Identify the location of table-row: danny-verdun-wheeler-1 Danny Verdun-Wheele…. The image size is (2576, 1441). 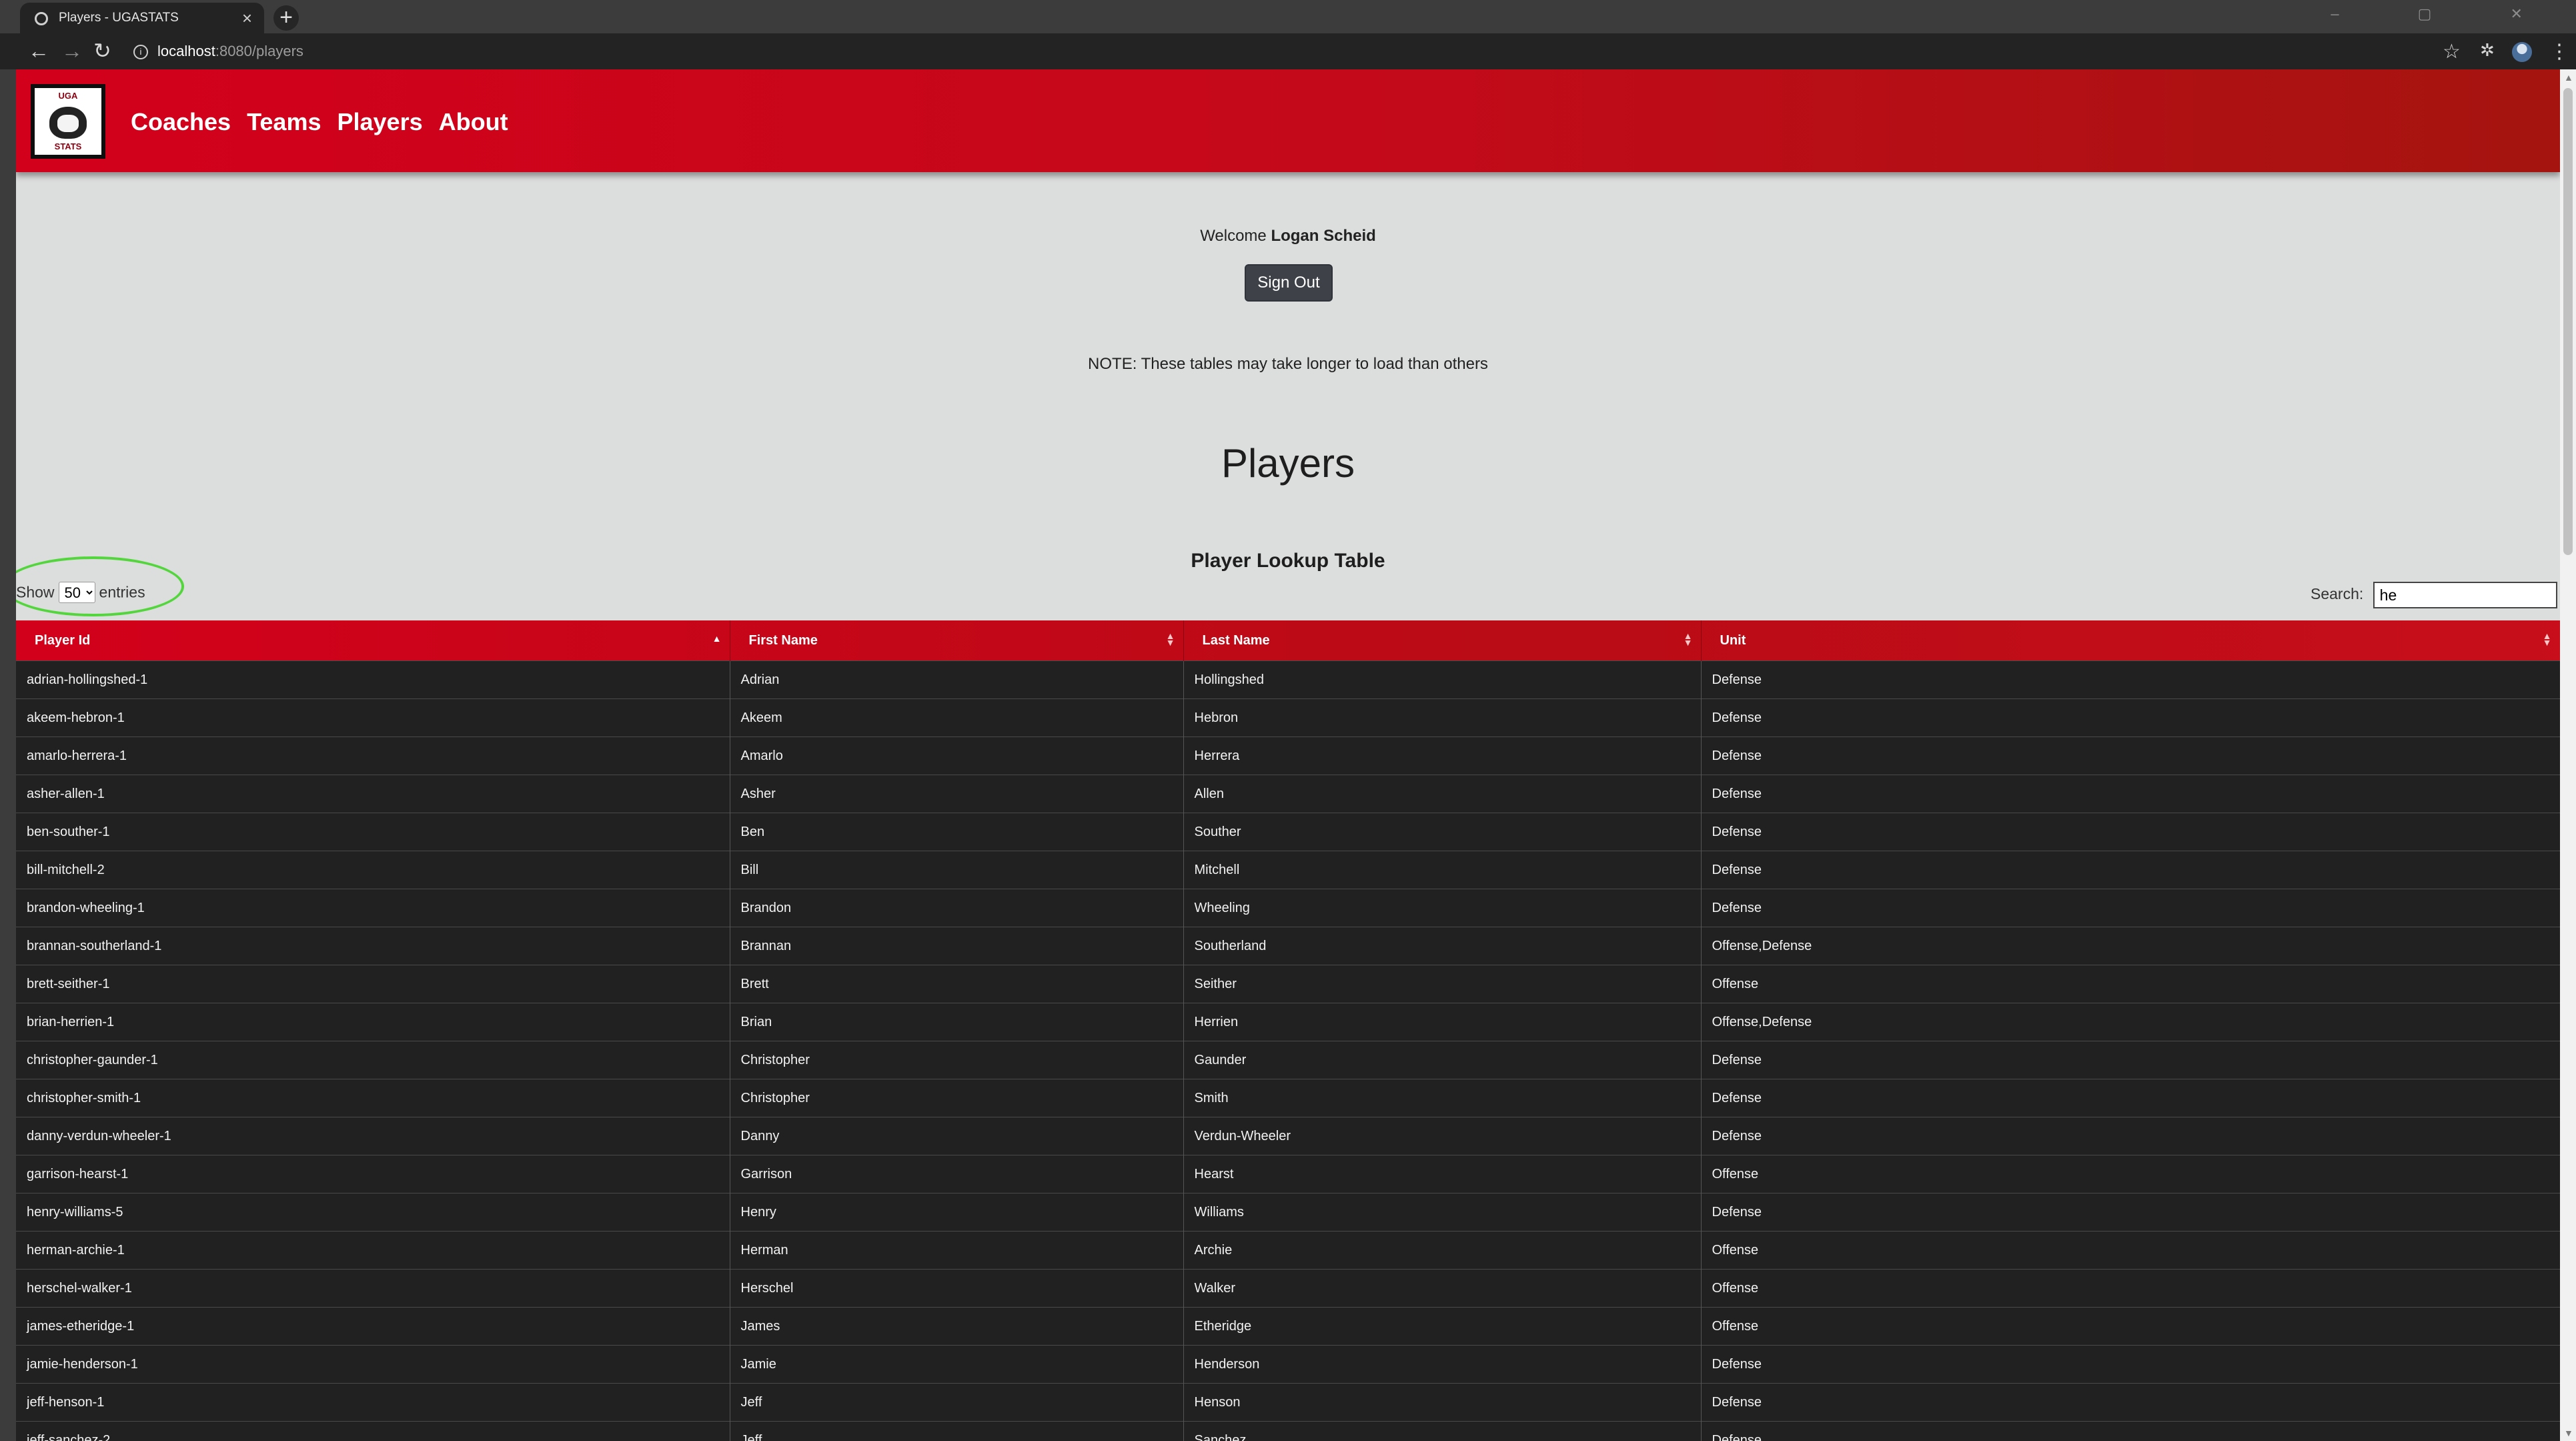
(1288, 1136).